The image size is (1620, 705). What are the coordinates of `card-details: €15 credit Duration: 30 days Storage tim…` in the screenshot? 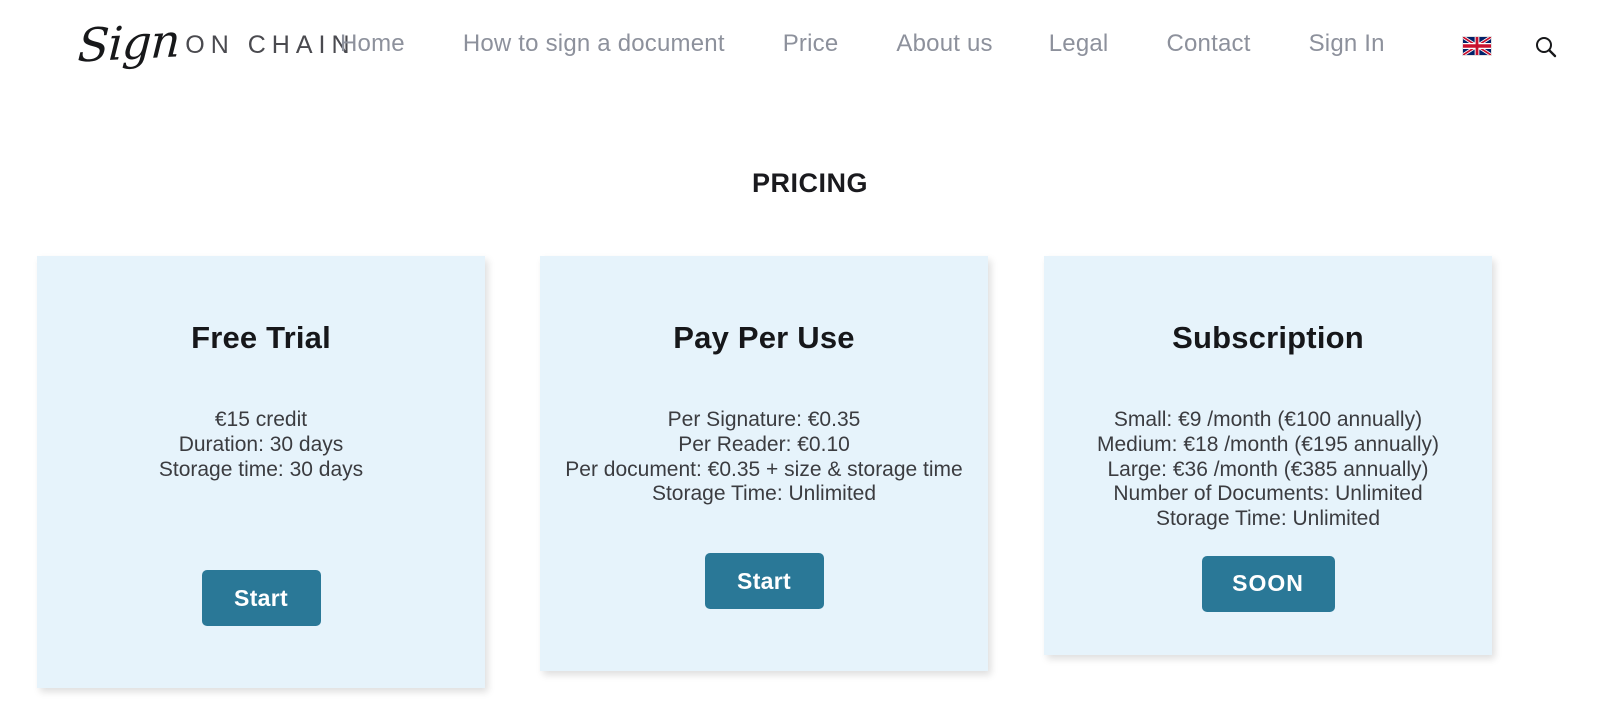 It's located at (261, 445).